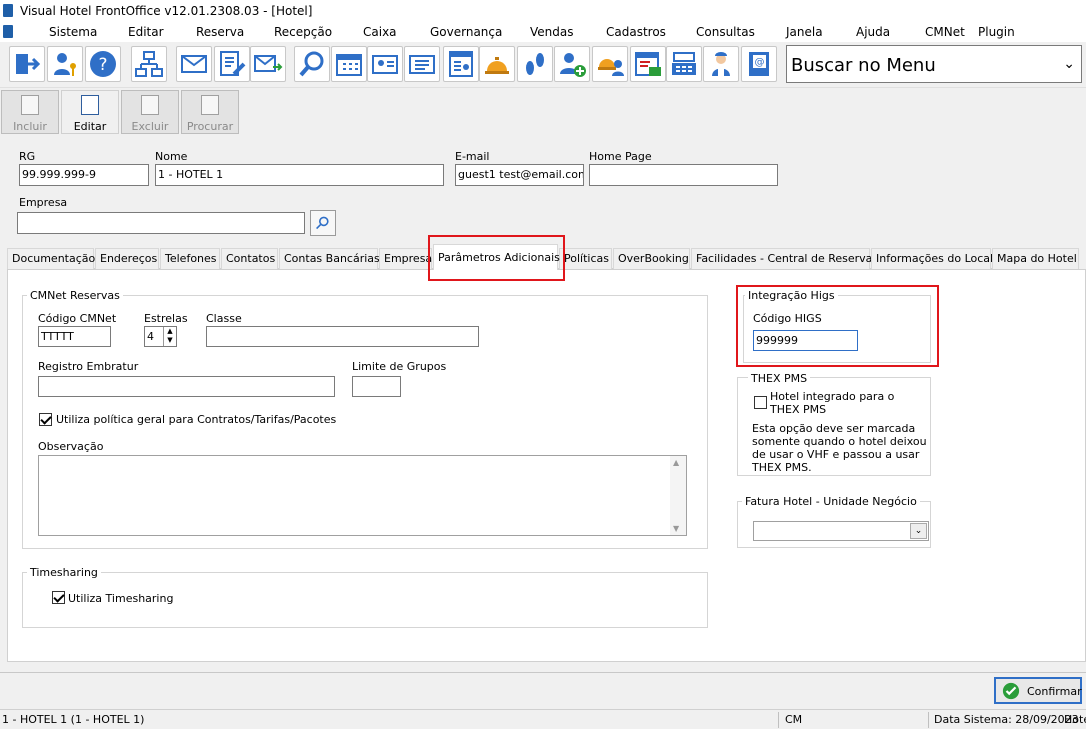 The image size is (1086, 729). I want to click on delete-doc-icon, so click(150, 105).